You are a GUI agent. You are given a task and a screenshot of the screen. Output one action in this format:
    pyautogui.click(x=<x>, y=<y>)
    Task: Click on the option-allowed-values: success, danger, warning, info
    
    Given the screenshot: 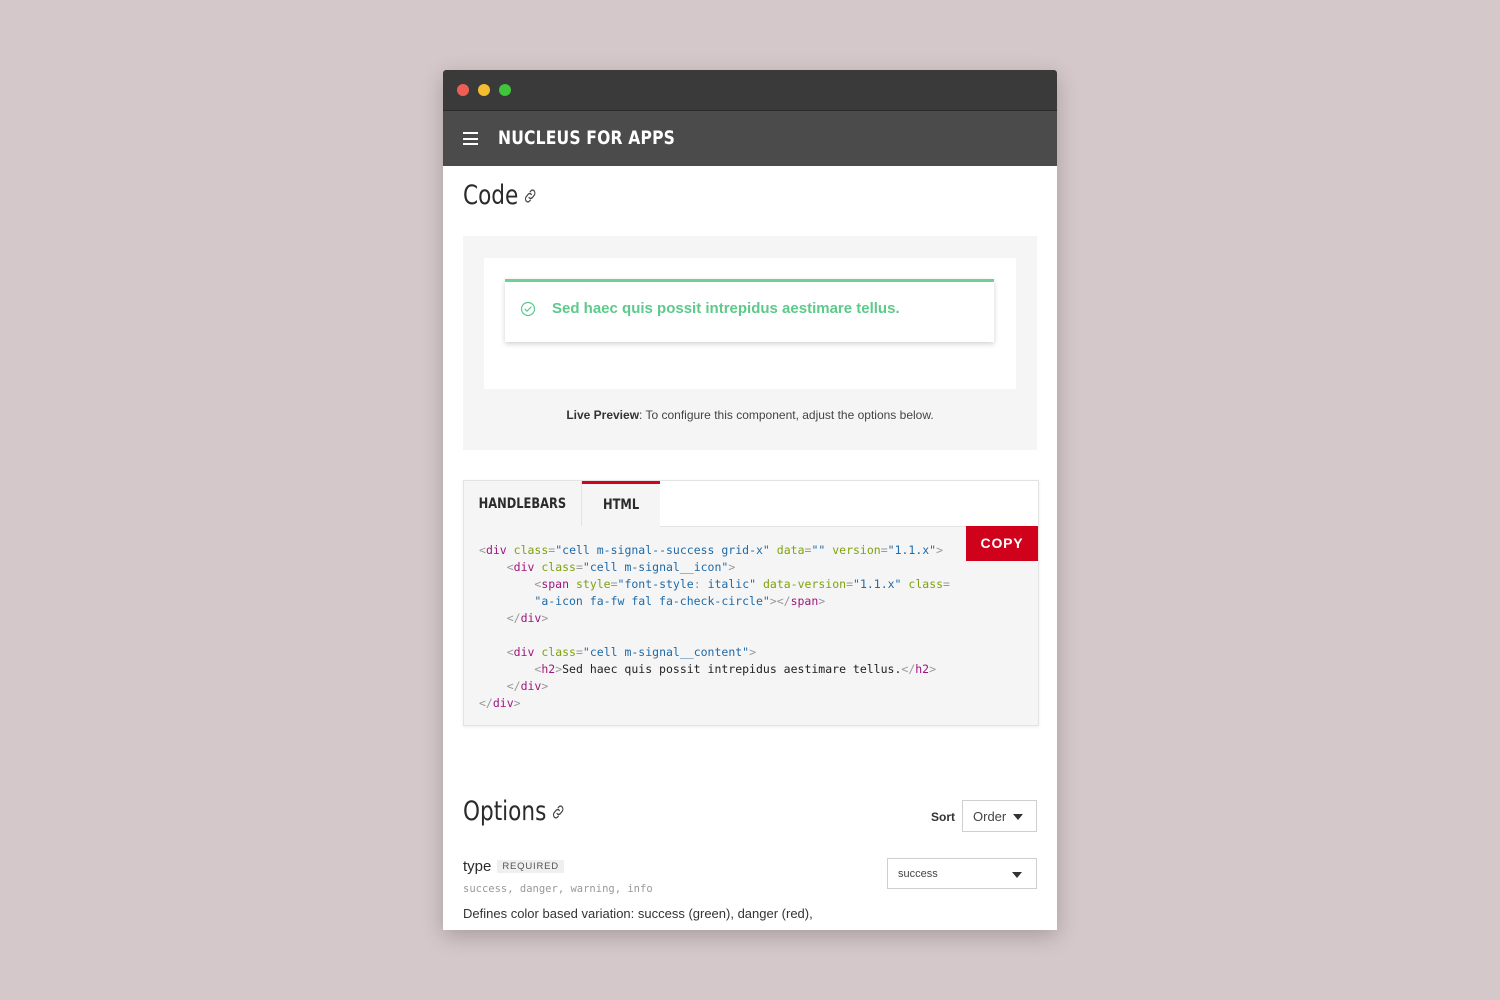 What is the action you would take?
    pyautogui.click(x=558, y=889)
    